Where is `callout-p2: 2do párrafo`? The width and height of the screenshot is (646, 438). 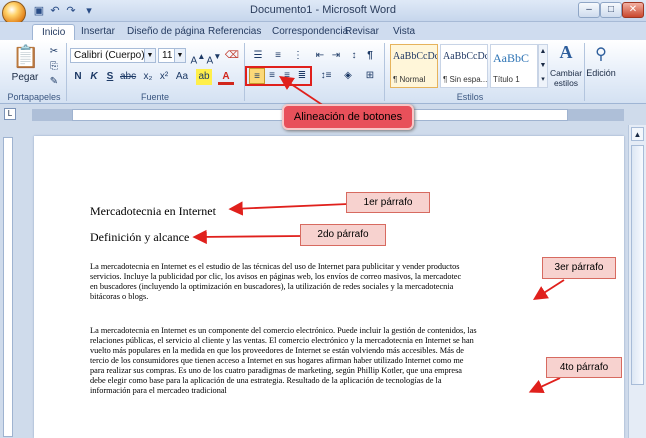 callout-p2: 2do párrafo is located at coordinates (343, 235).